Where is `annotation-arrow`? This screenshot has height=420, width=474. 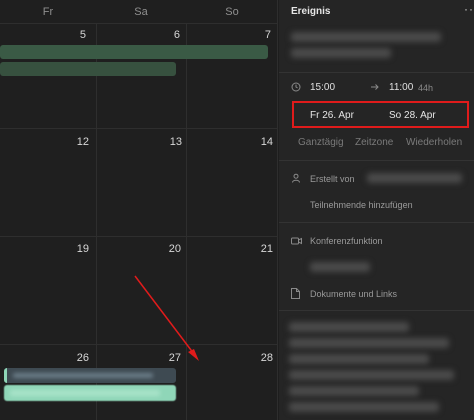
annotation-arrow is located at coordinates (166, 318).